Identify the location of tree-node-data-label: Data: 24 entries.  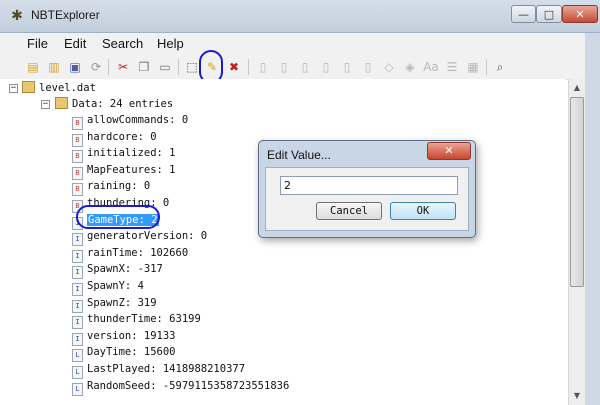
(123, 104).